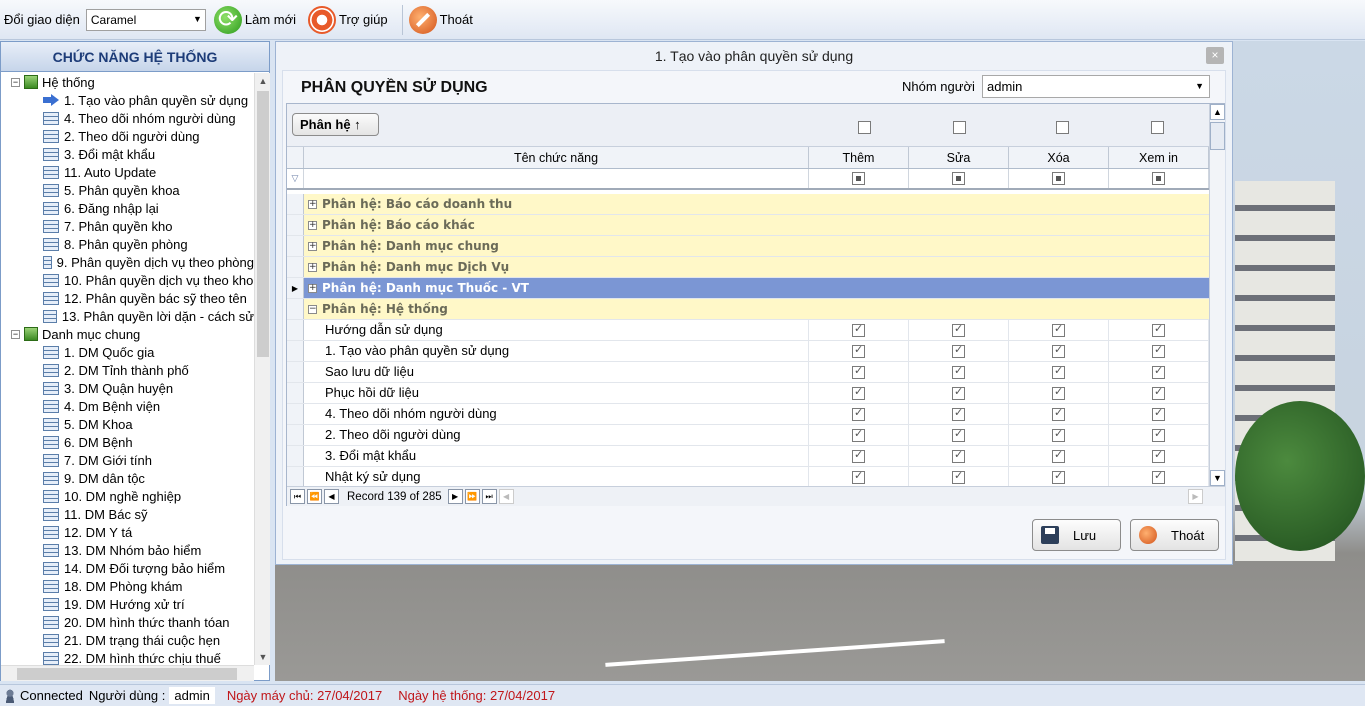  What do you see at coordinates (127, 550) in the screenshot?
I see `tree-item: 13. DM Nhóm bảo hiểm` at bounding box center [127, 550].